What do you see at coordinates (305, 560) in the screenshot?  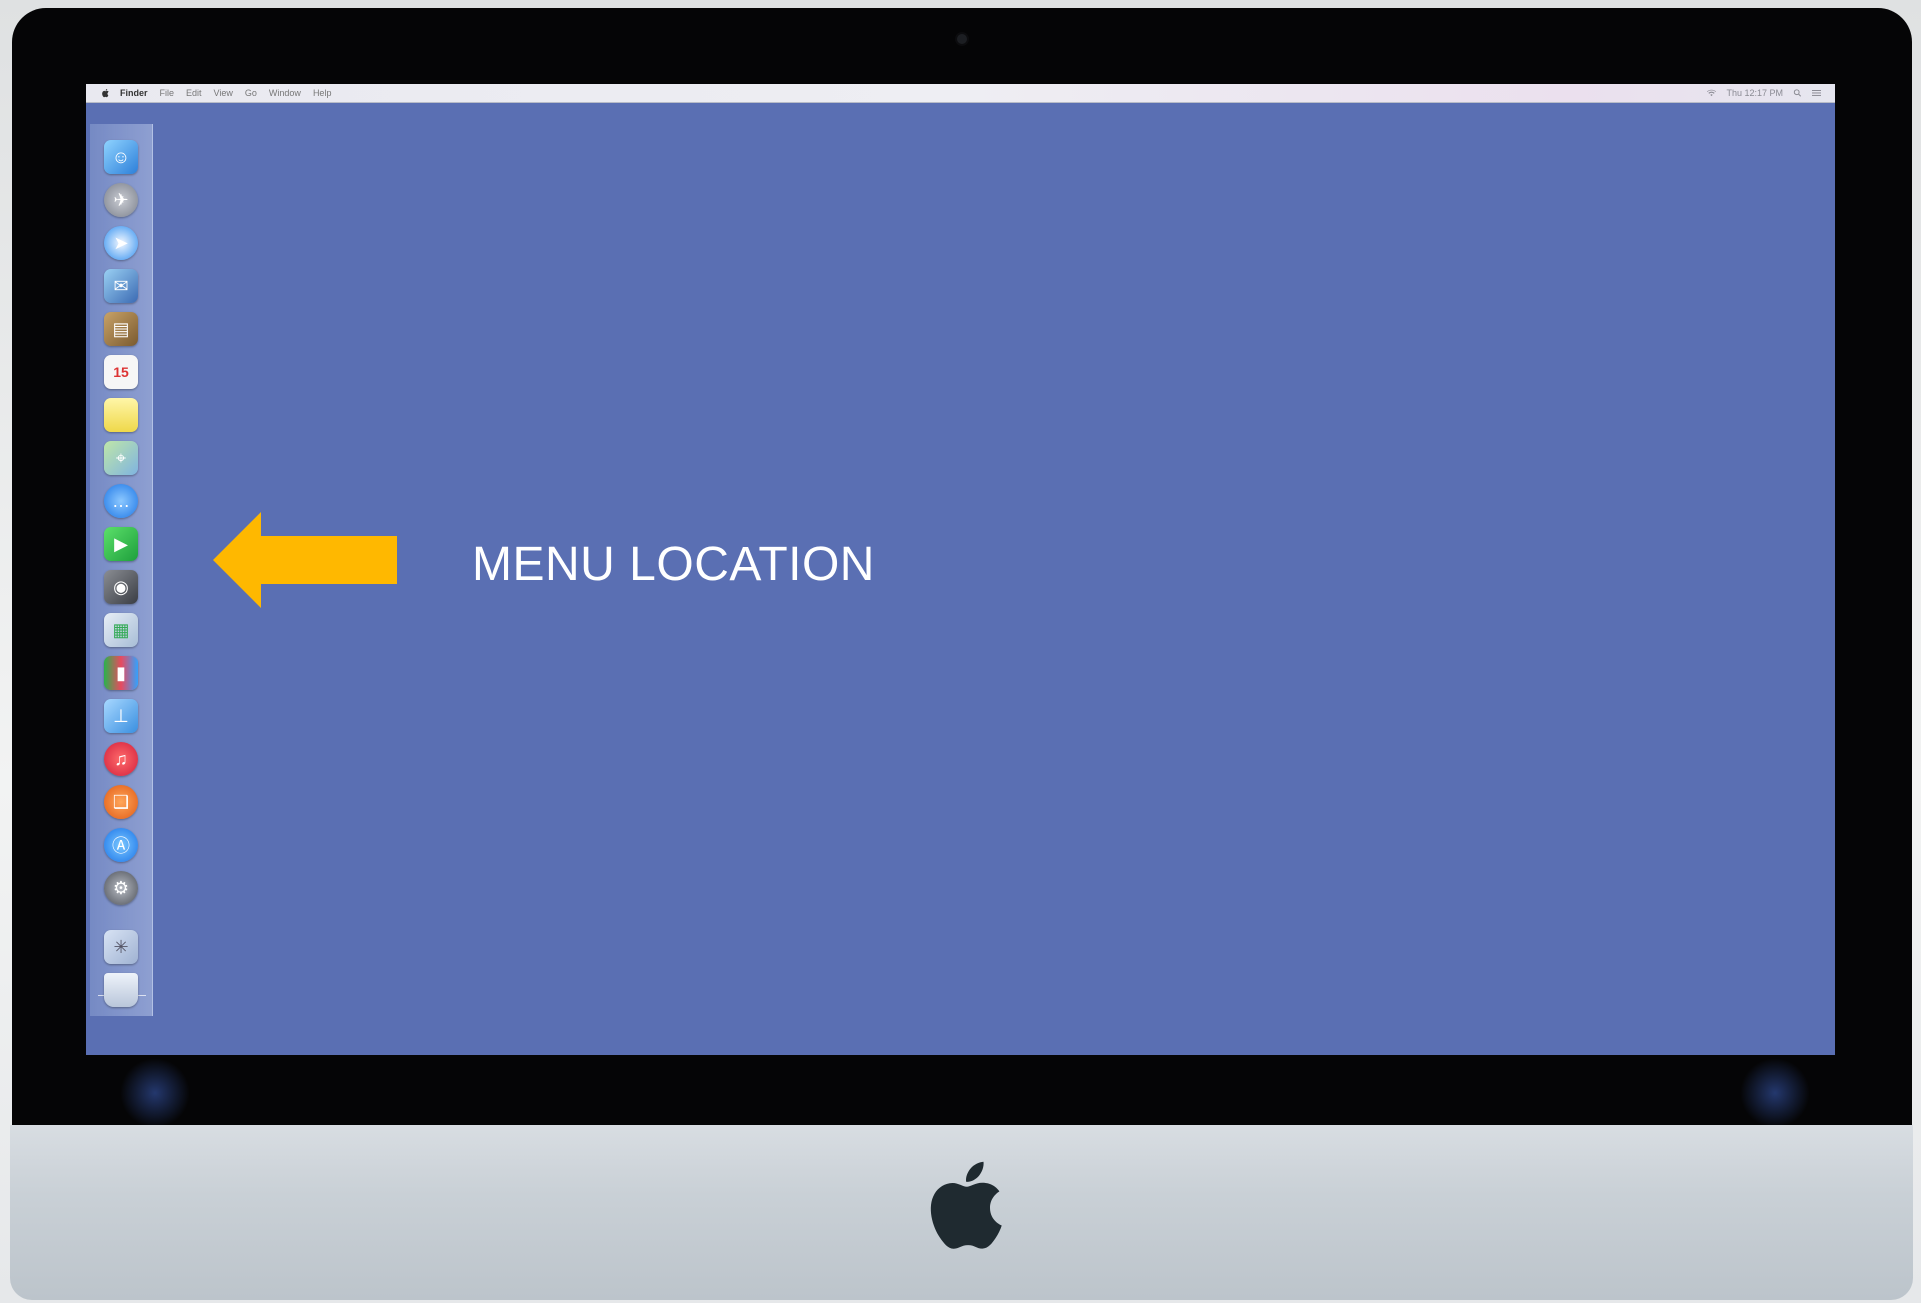 I see `left-arrow-annotation` at bounding box center [305, 560].